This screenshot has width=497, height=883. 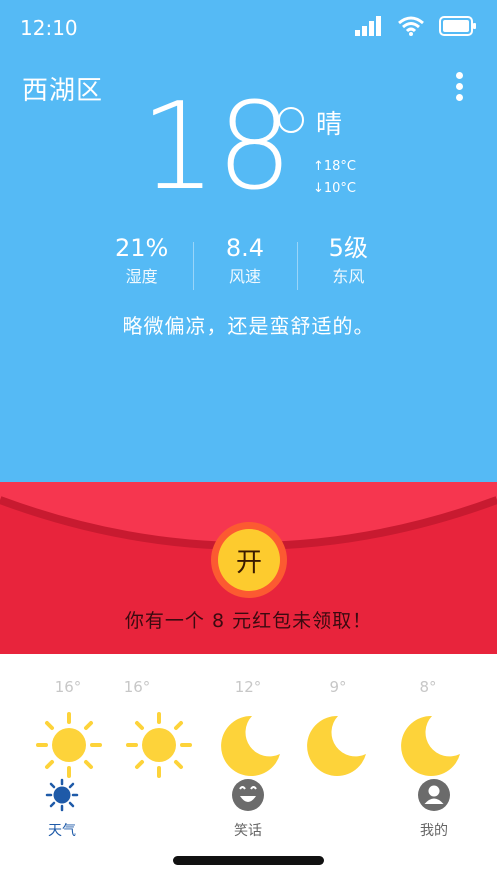 I want to click on forecast-temp: 9°, so click(x=338, y=687).